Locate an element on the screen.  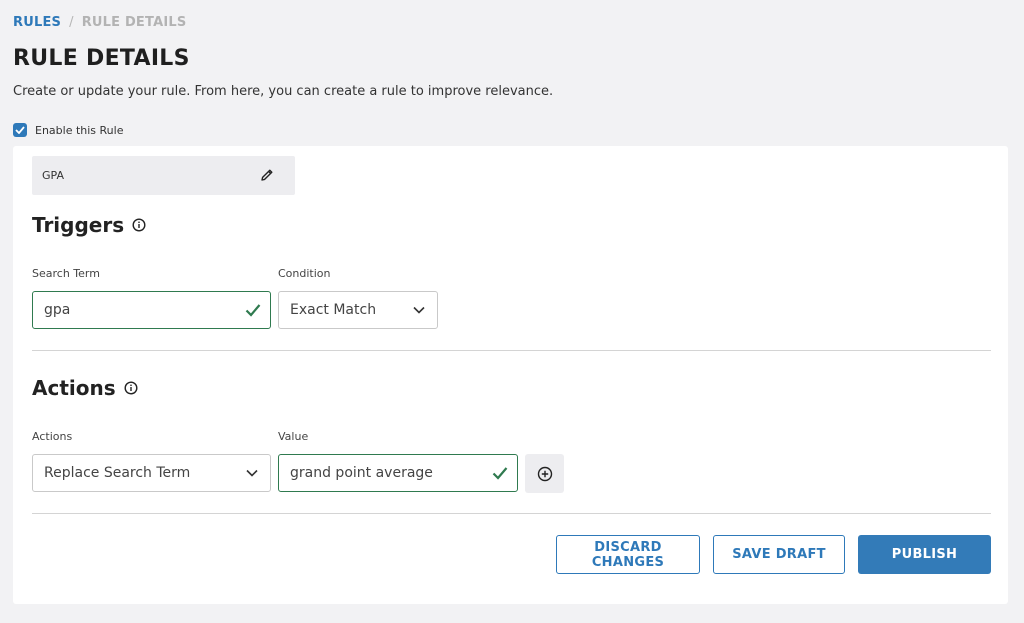
actions-label: Actions is located at coordinates (52, 436).